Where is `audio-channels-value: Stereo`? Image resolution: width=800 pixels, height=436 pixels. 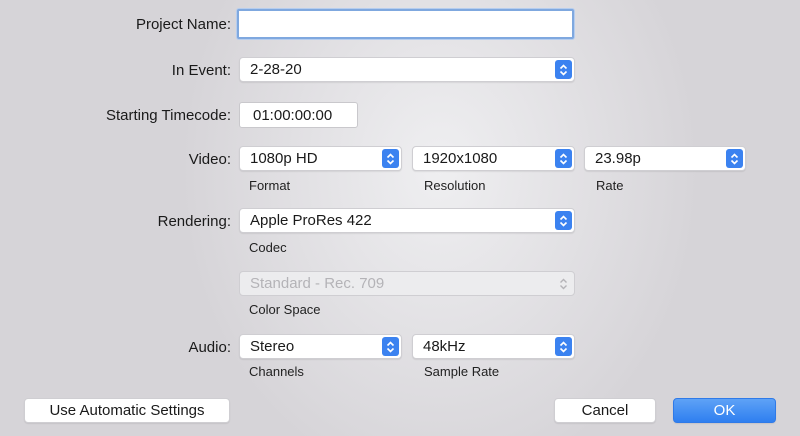 audio-channels-value: Stereo is located at coordinates (272, 346).